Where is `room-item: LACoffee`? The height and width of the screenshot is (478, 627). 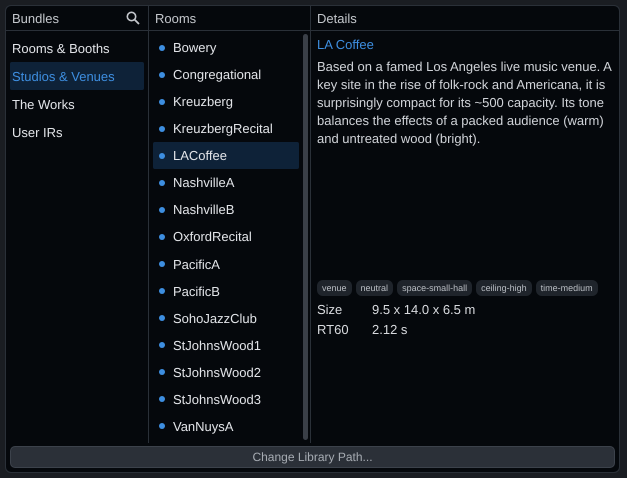
room-item: LACoffee is located at coordinates (226, 156).